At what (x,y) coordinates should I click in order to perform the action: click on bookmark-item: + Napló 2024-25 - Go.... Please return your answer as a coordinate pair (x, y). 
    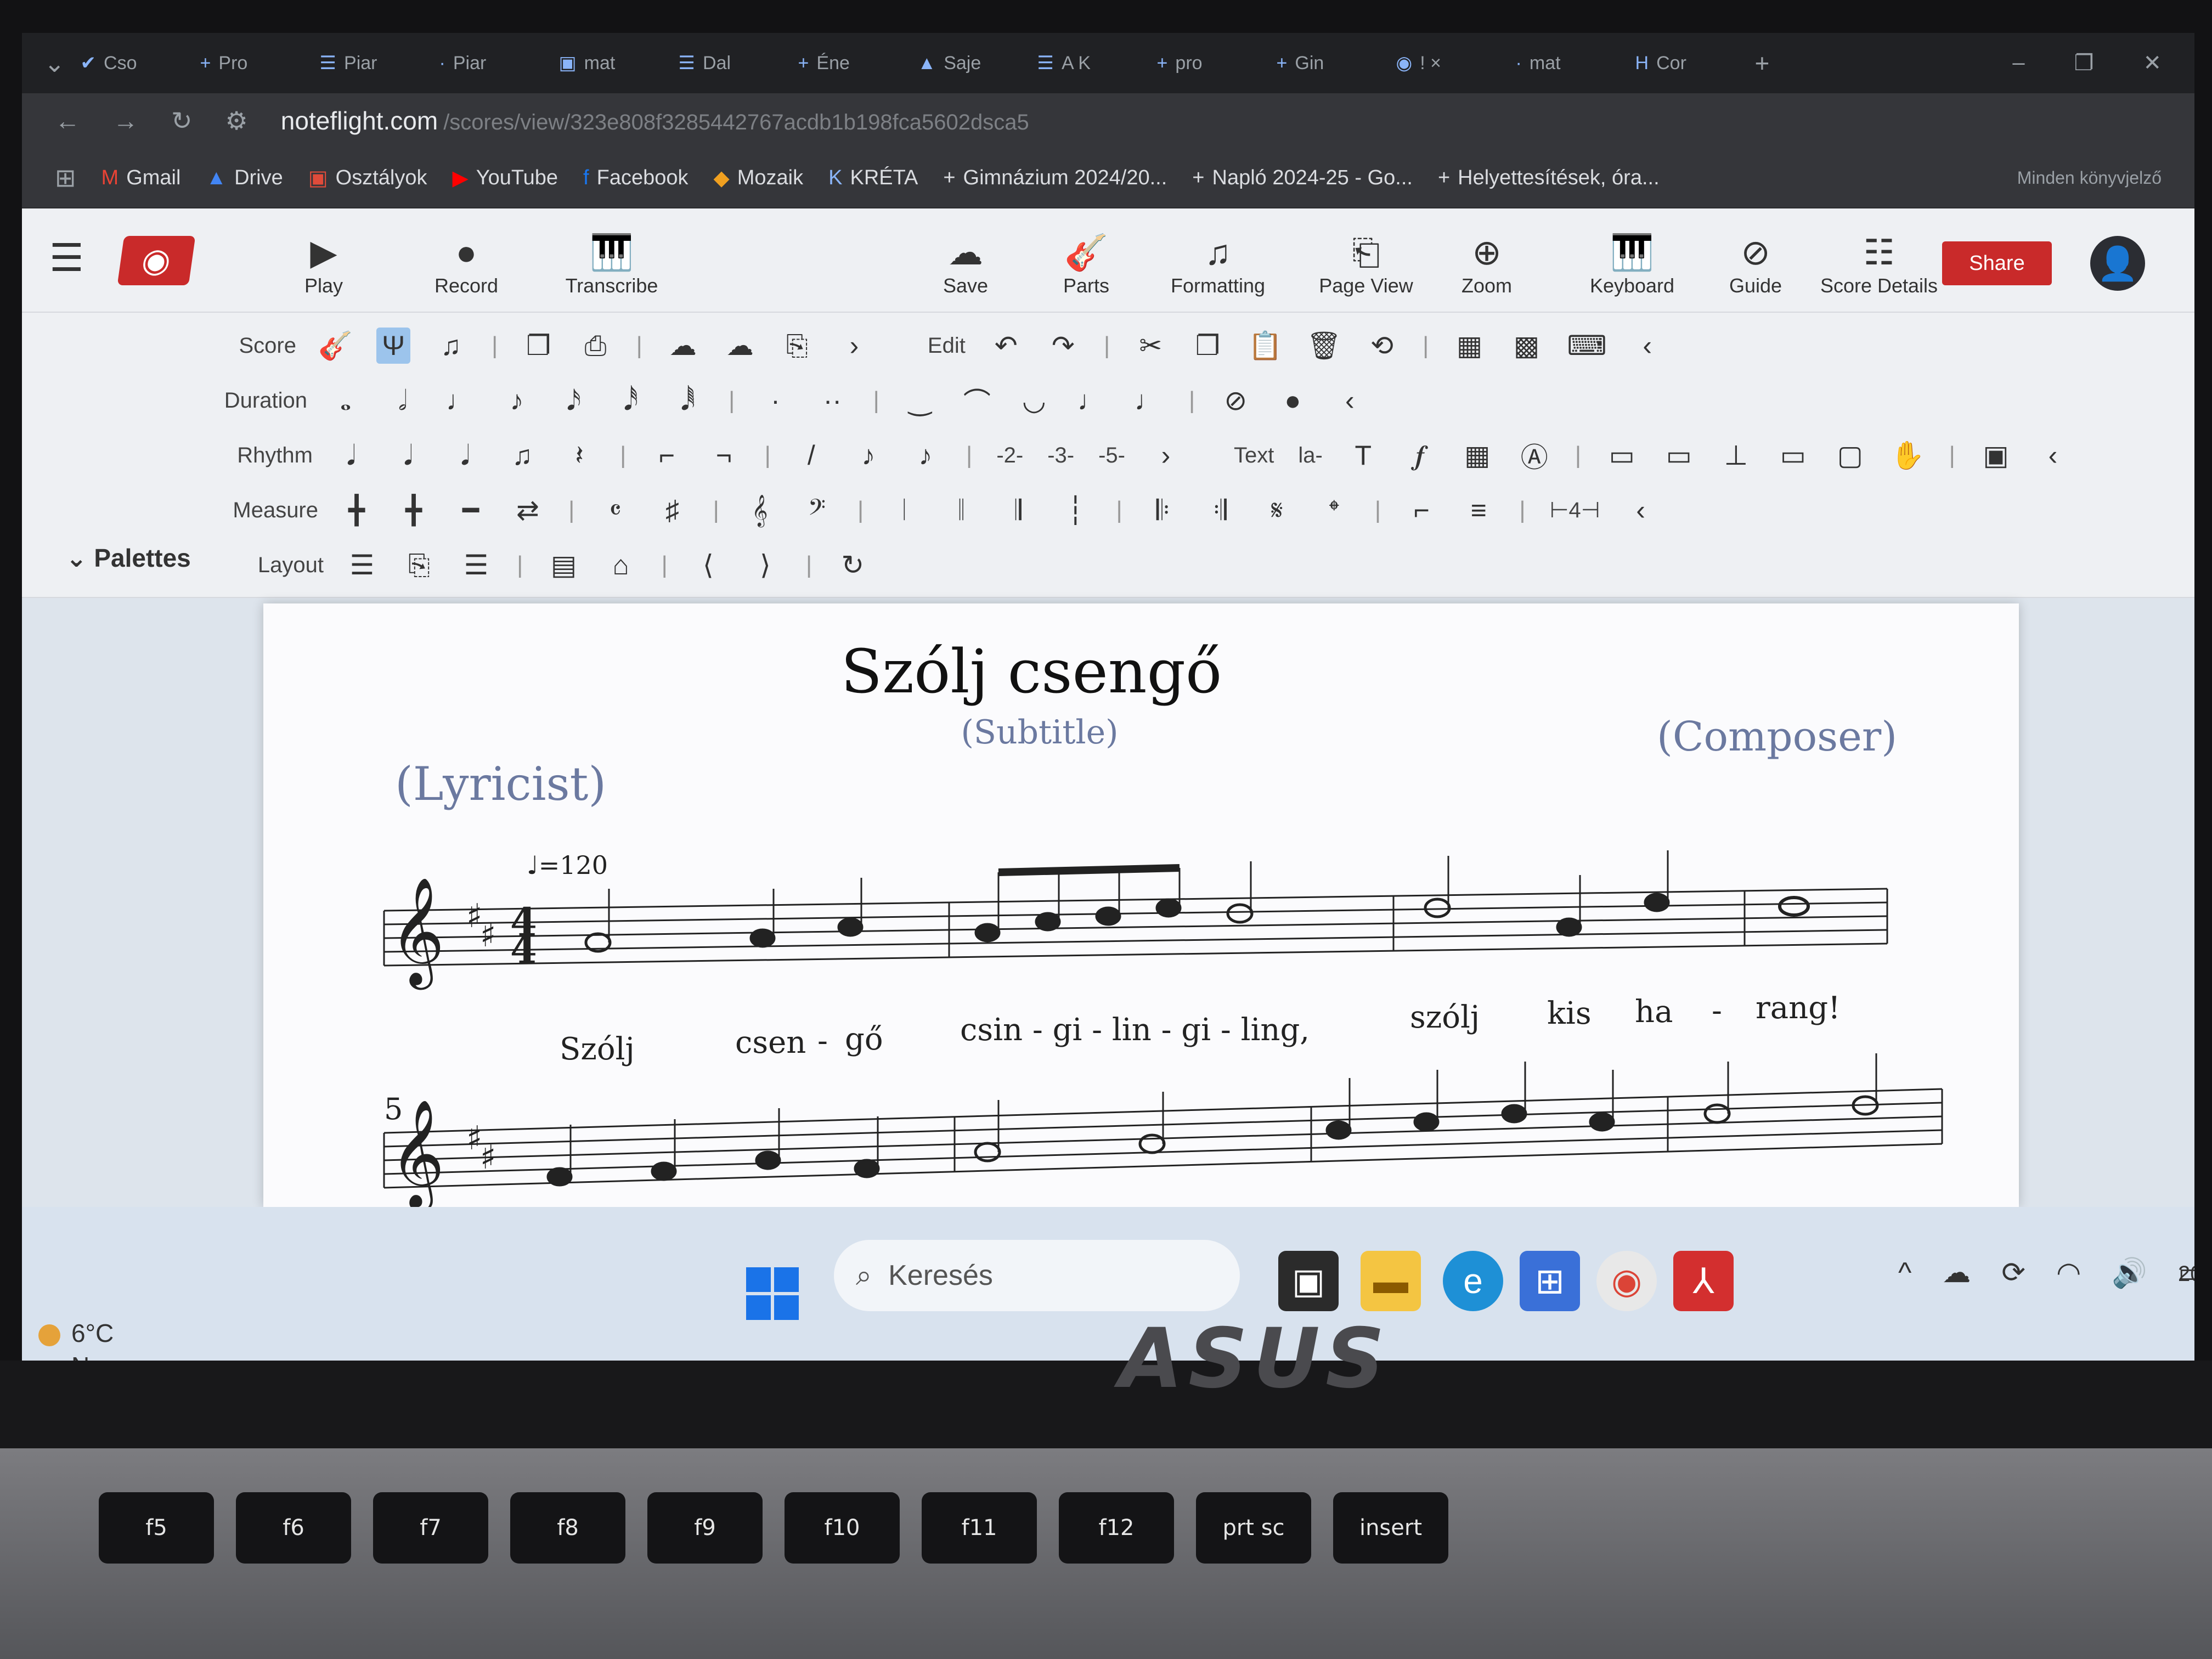
    Looking at the image, I should click on (1303, 178).